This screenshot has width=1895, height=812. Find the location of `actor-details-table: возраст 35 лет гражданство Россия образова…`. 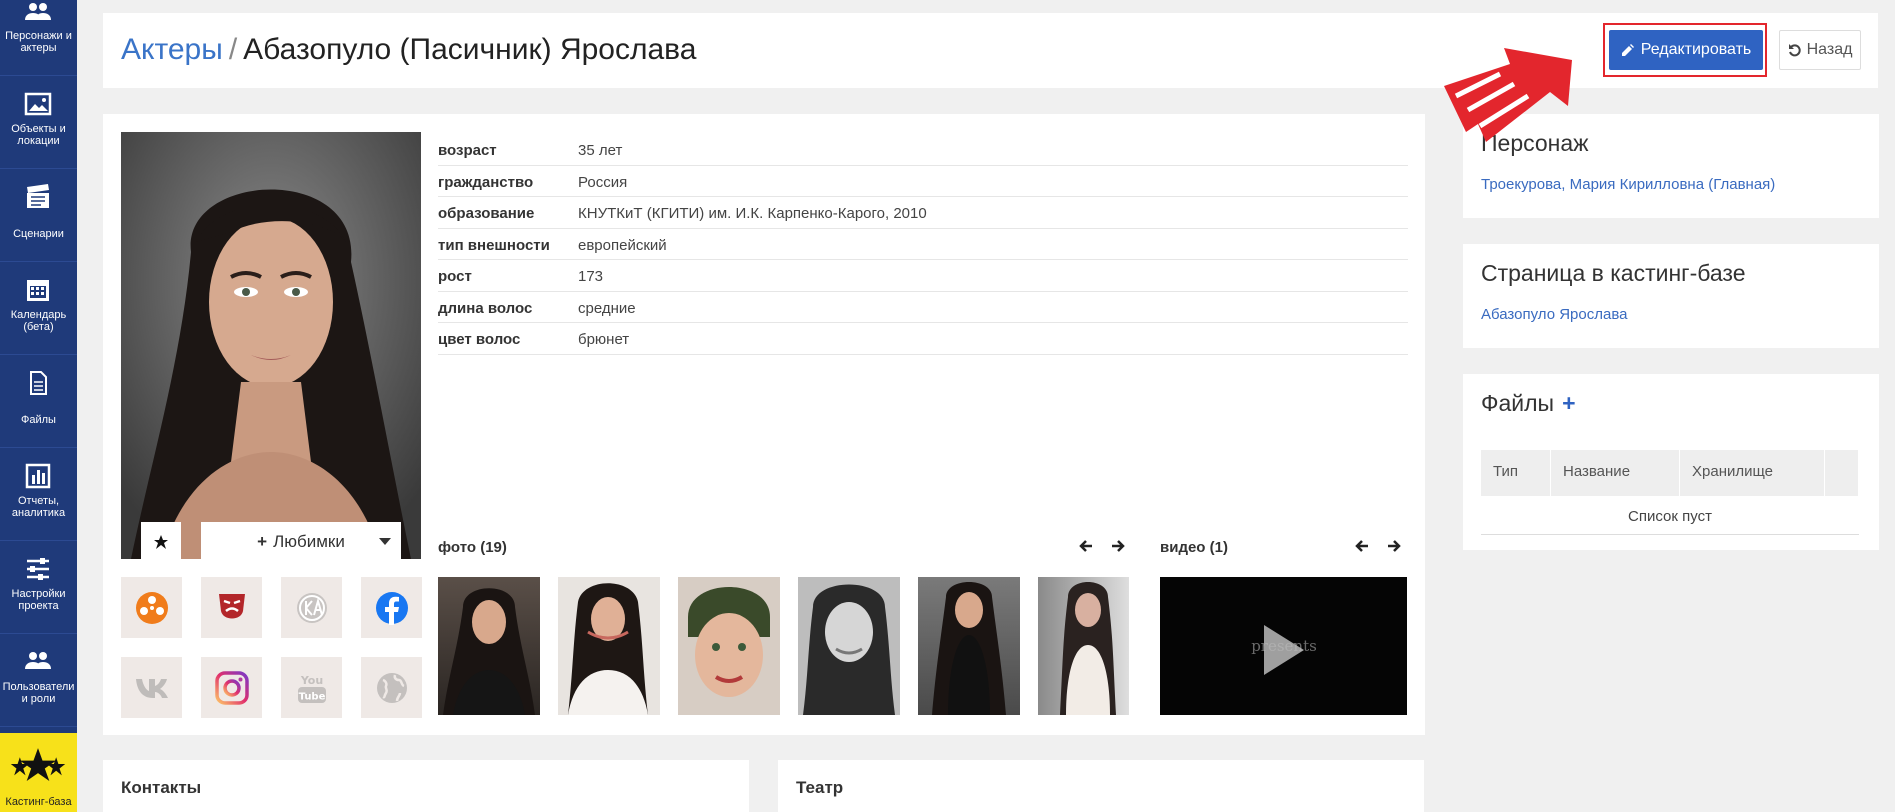

actor-details-table: возраст 35 лет гражданство Россия образова… is located at coordinates (923, 244).